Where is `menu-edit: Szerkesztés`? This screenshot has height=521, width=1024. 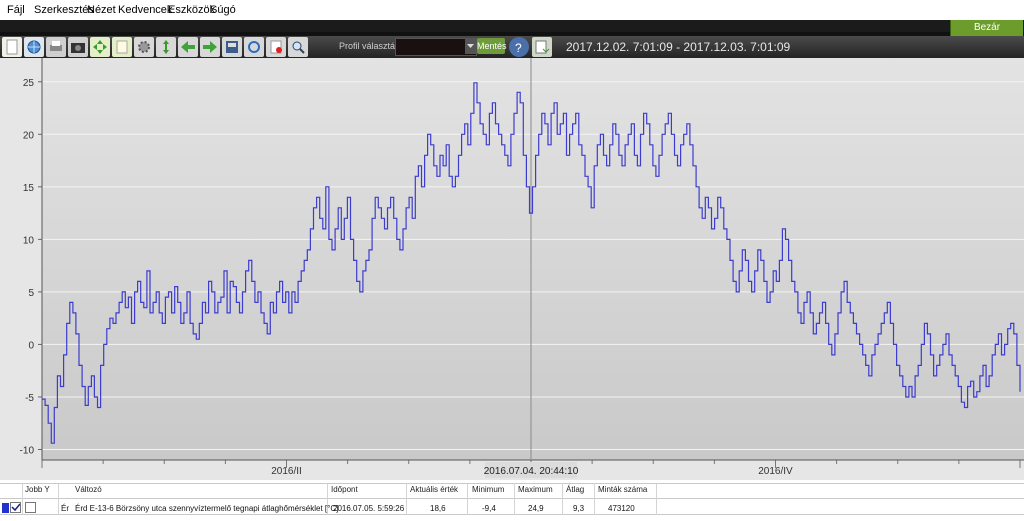
menu-edit: Szerkesztés is located at coordinates (64, 10).